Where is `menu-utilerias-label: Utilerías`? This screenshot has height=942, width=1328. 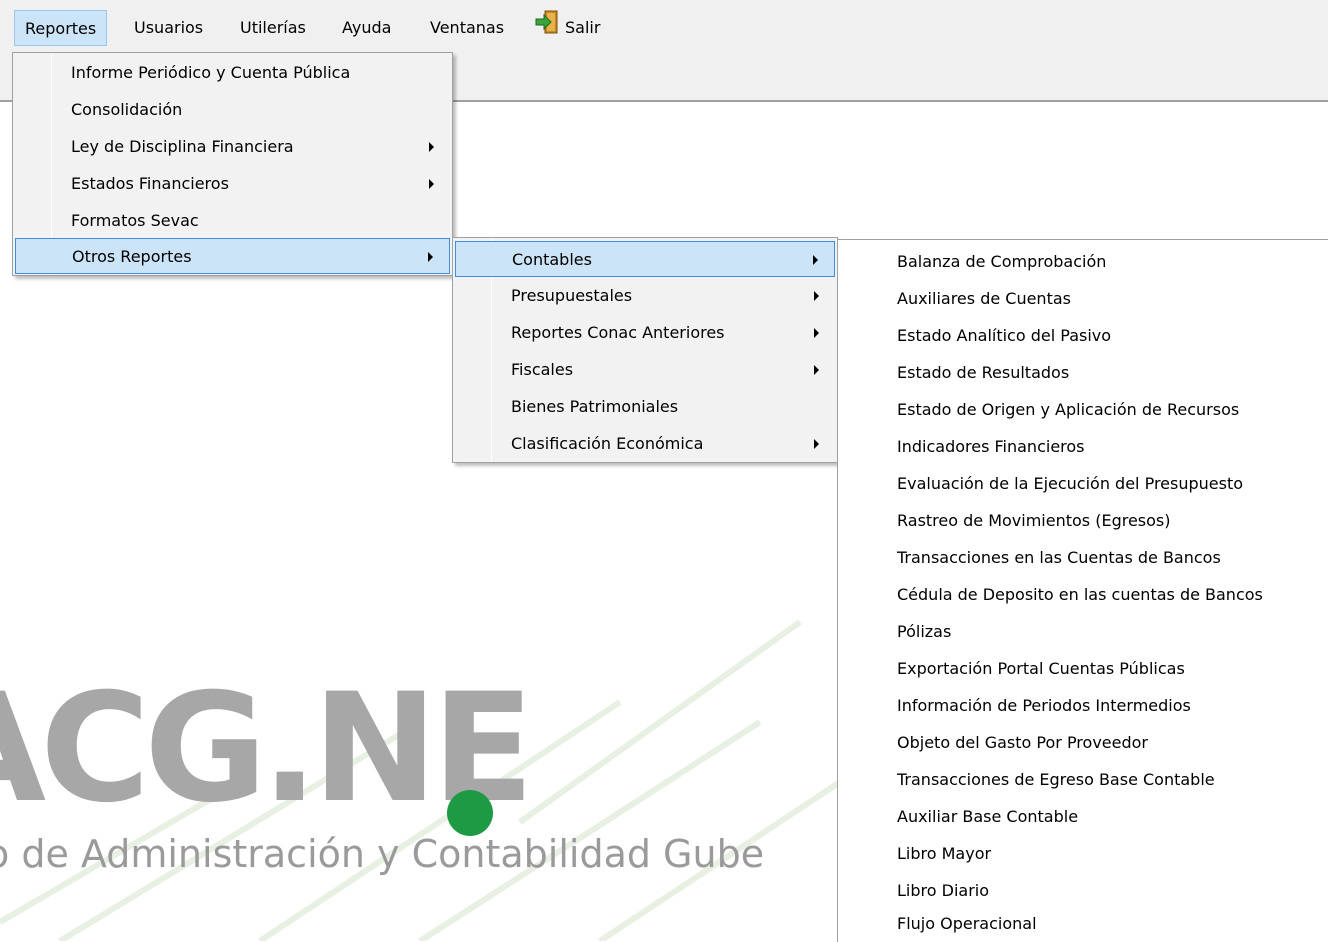 menu-utilerias-label: Utilerías is located at coordinates (273, 27).